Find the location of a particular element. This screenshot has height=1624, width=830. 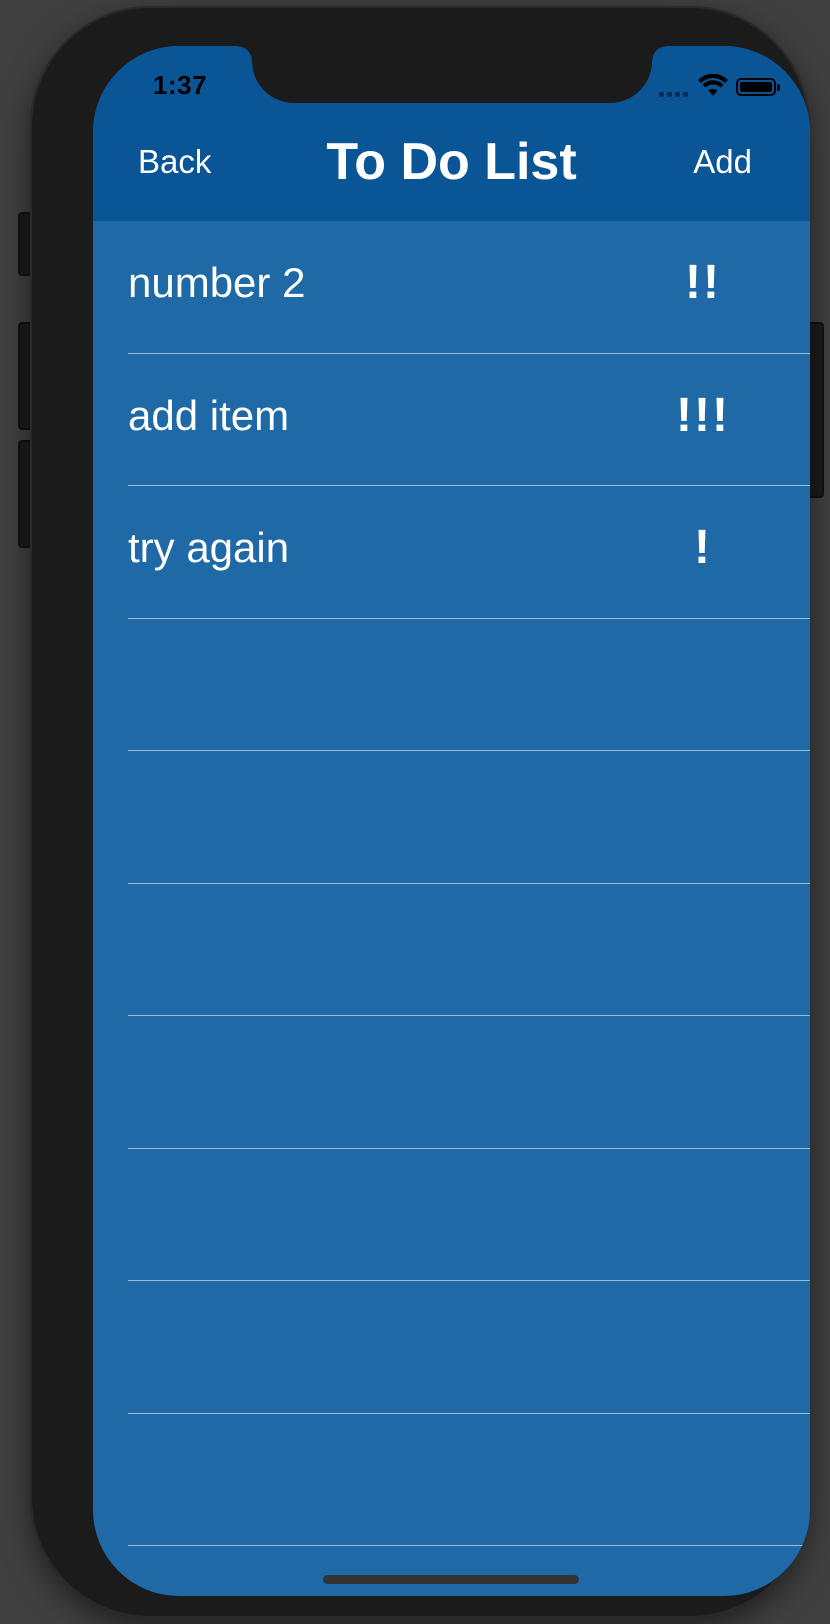

item-title: number 2 is located at coordinates (217, 282).